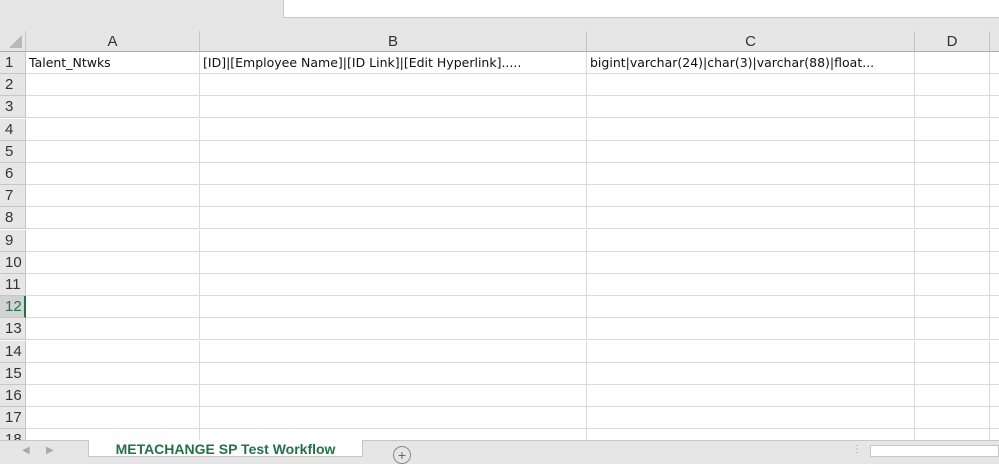 The height and width of the screenshot is (464, 999). What do you see at coordinates (13, 434) in the screenshot?
I see `row-header: 18` at bounding box center [13, 434].